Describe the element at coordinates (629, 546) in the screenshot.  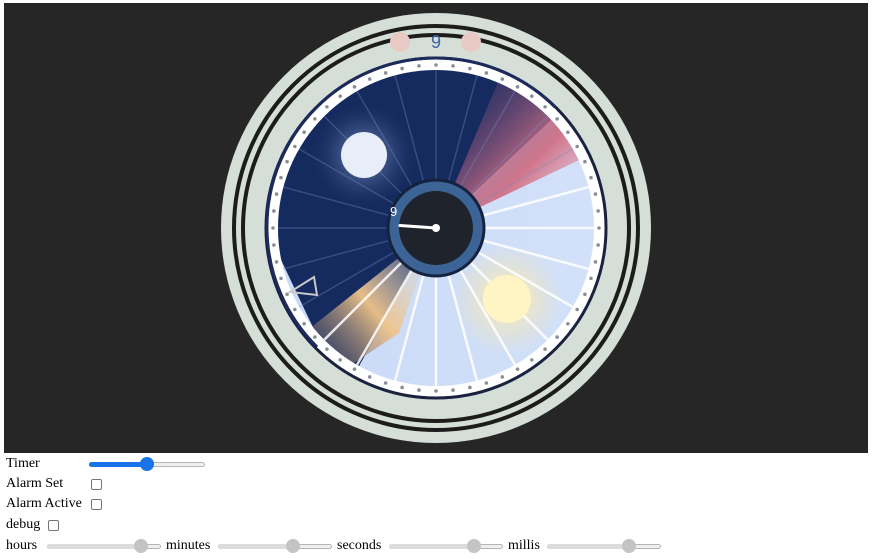
I see `millis-slider-thumb` at that location.